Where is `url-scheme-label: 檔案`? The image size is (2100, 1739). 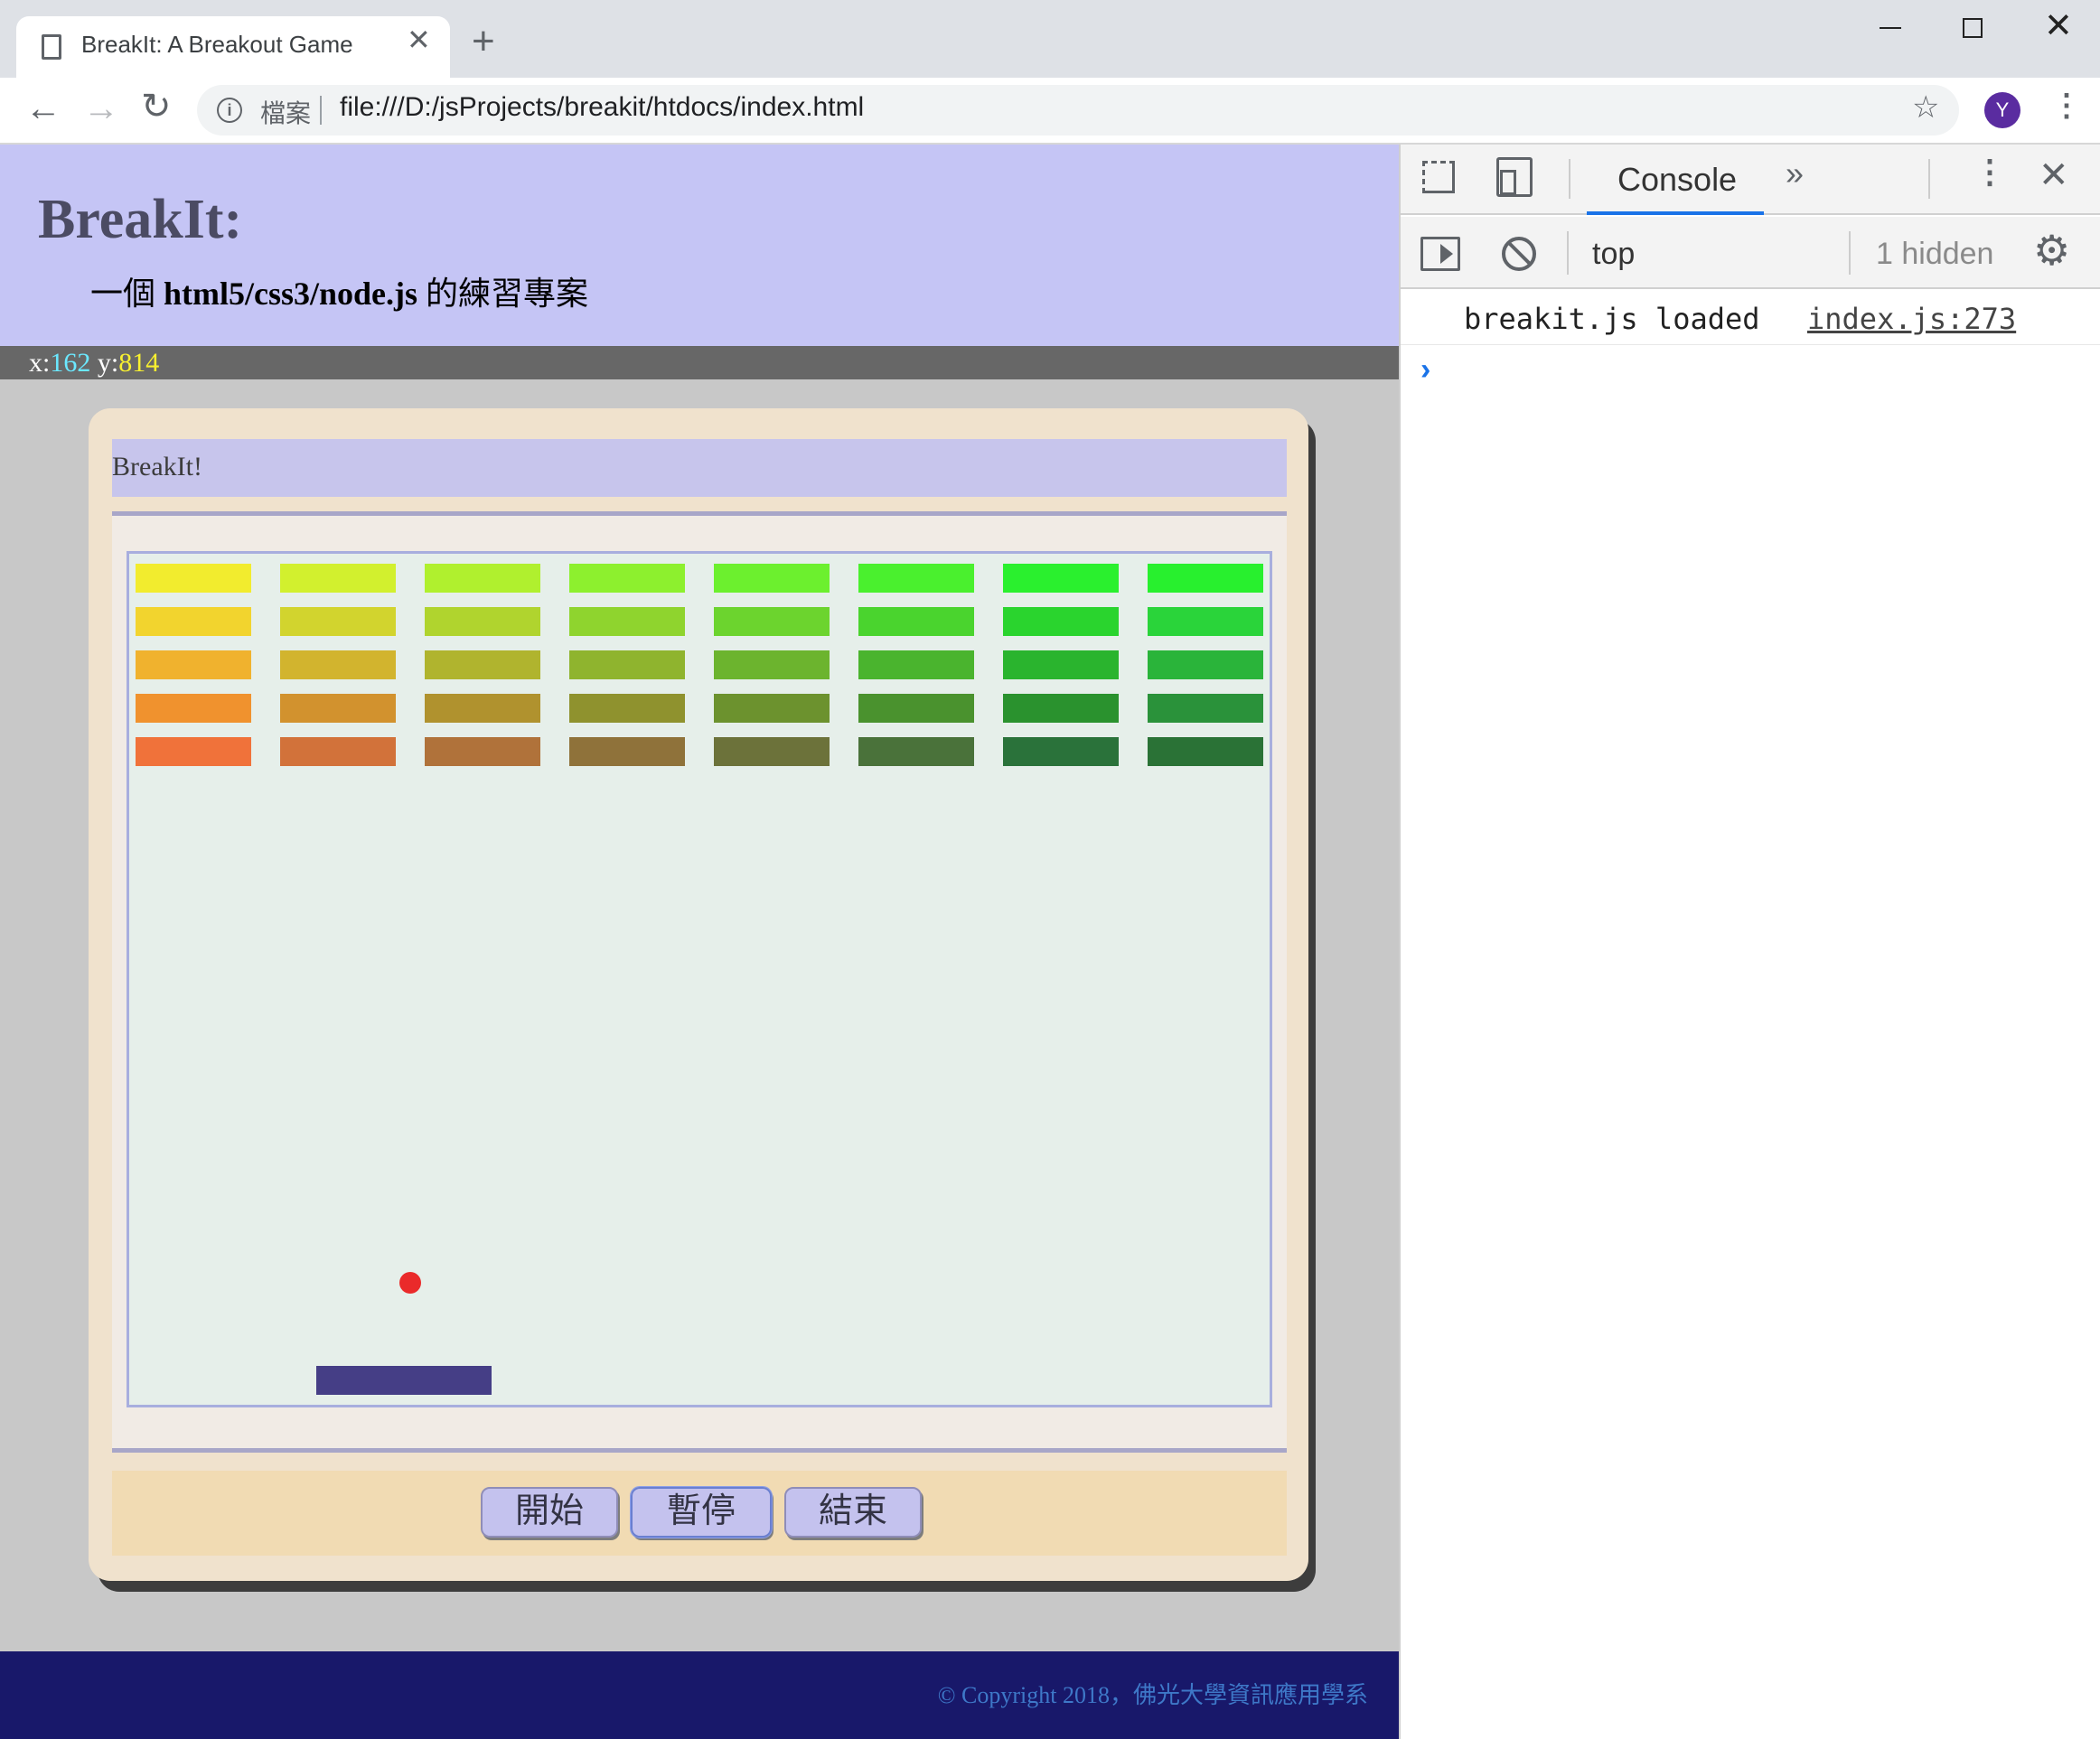
url-scheme-label: 檔案 is located at coordinates (286, 113).